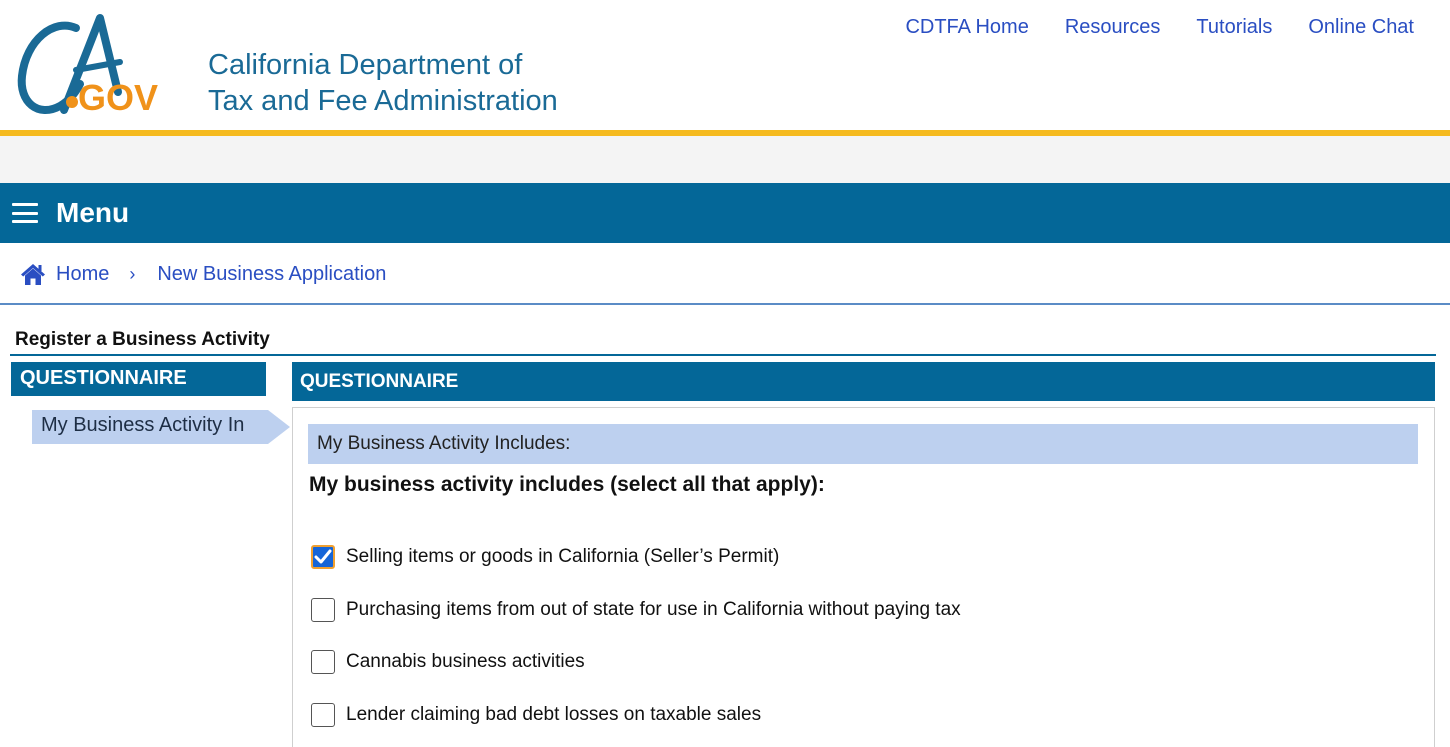  I want to click on svg-text: GOV, so click(118, 97).